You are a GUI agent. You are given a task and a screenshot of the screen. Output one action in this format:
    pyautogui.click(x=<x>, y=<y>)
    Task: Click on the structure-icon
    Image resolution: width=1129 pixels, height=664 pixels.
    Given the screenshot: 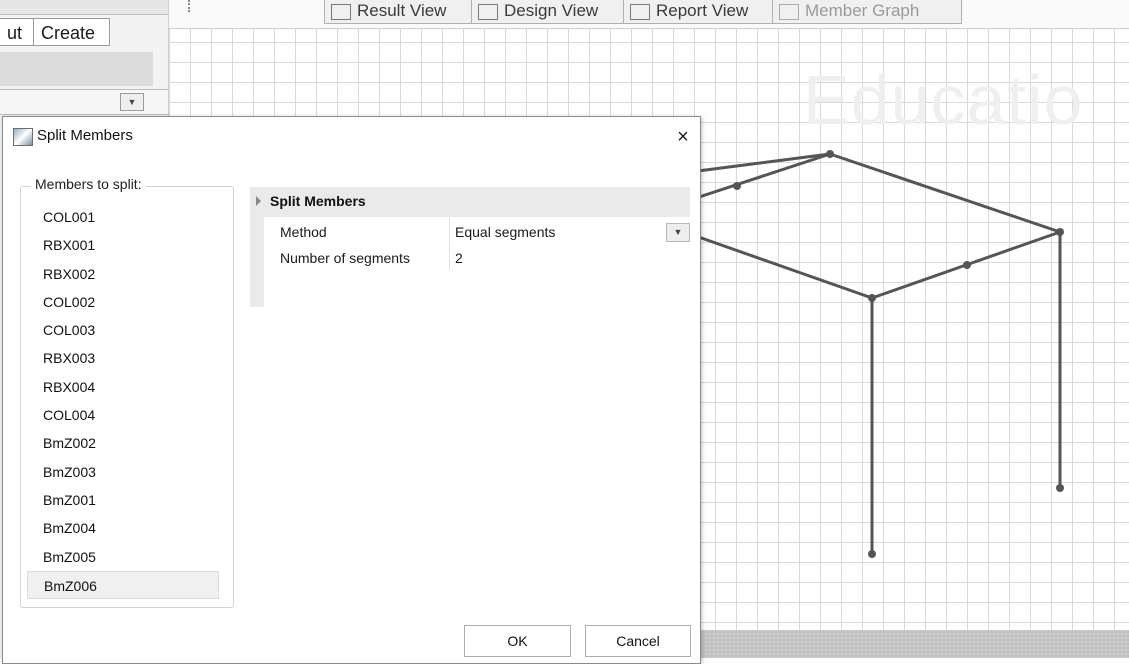 What is the action you would take?
    pyautogui.click(x=197, y=6)
    